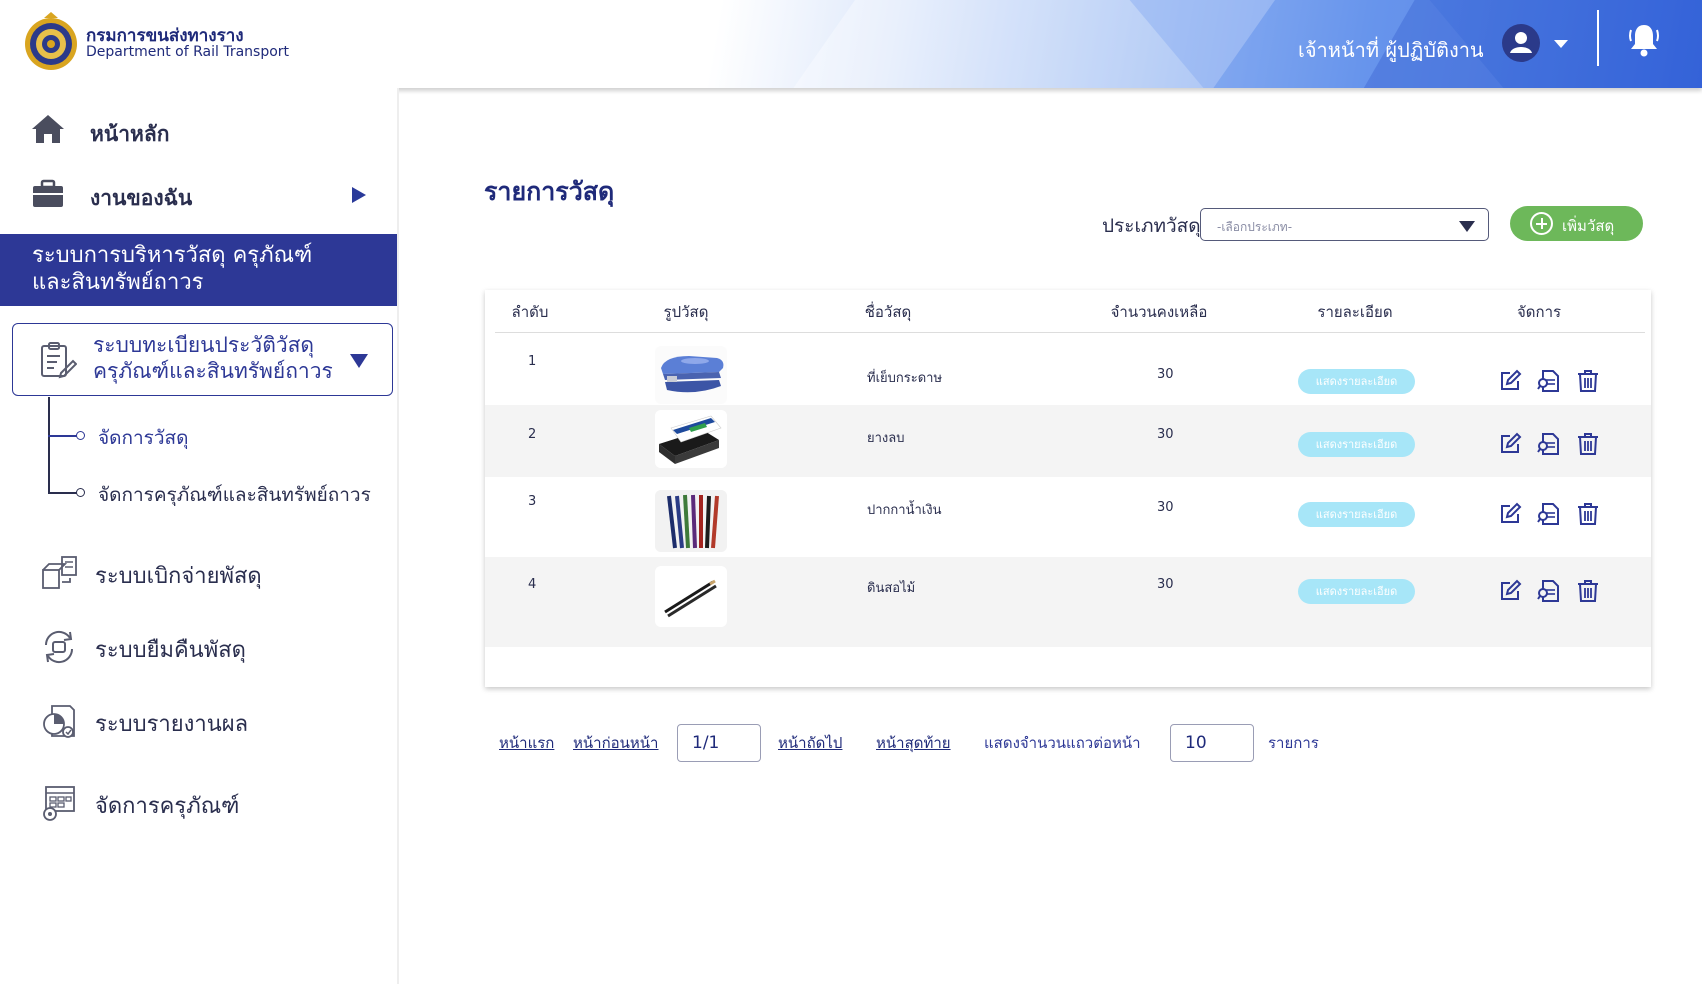 This screenshot has width=1702, height=984. I want to click on material-image-pens, so click(691, 521).